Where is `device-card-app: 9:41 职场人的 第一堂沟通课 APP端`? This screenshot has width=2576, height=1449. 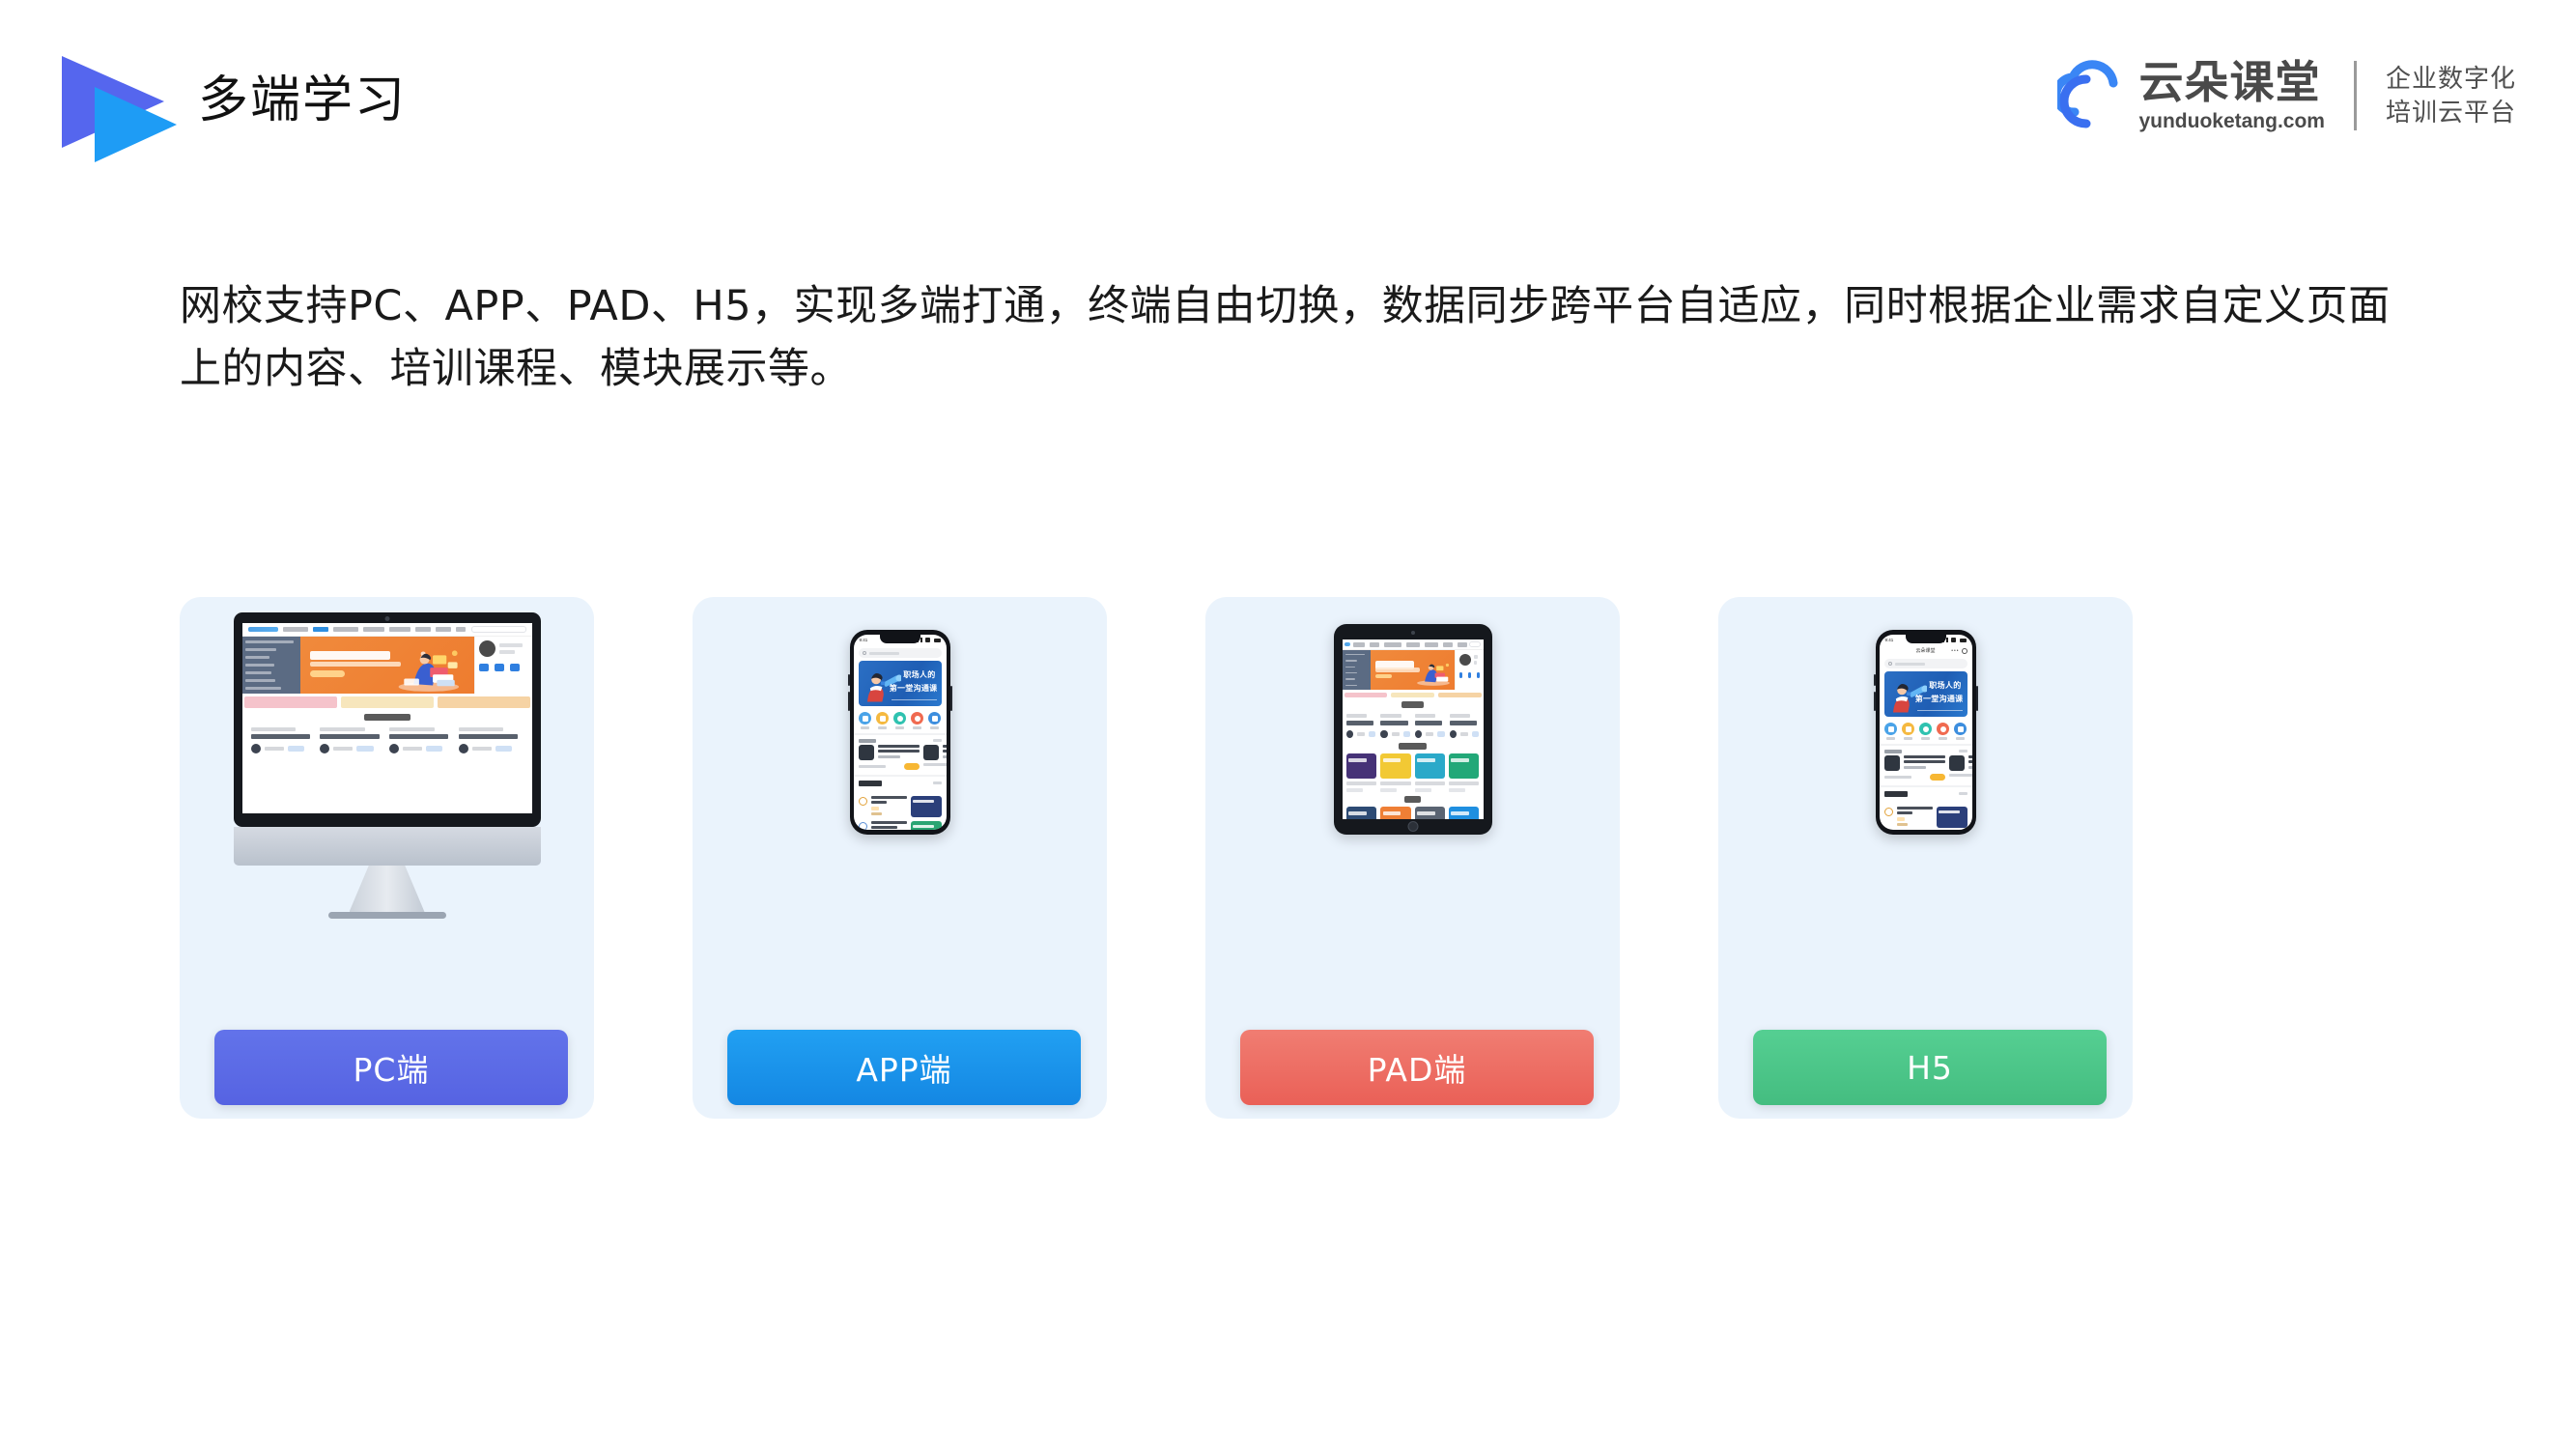 device-card-app: 9:41 职场人的 第一堂沟通课 APP端 is located at coordinates (900, 858).